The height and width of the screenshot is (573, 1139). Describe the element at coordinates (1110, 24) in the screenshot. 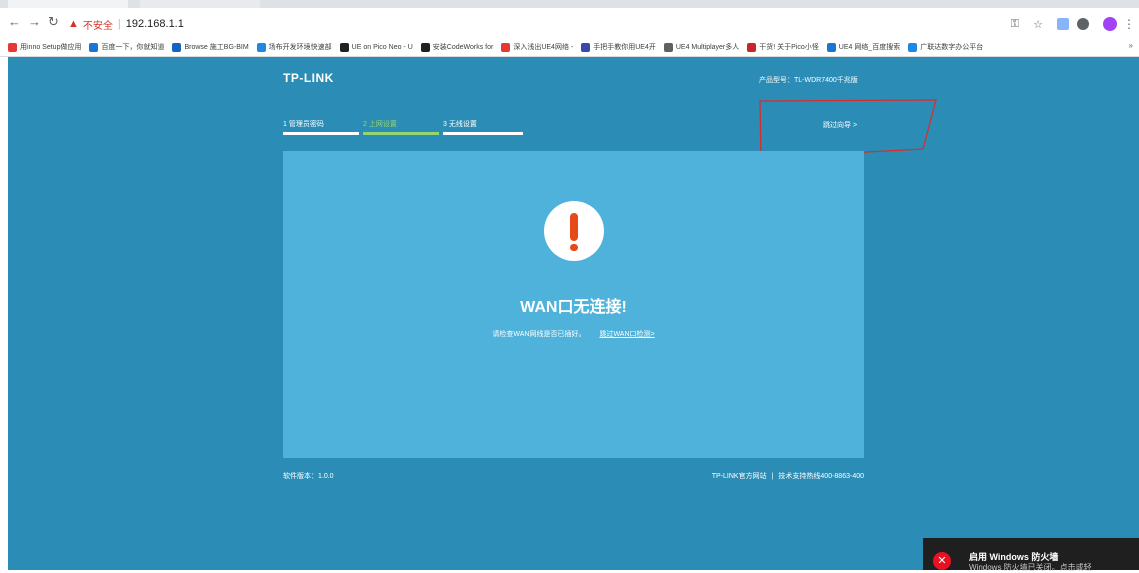

I see `profile-avatar` at that location.